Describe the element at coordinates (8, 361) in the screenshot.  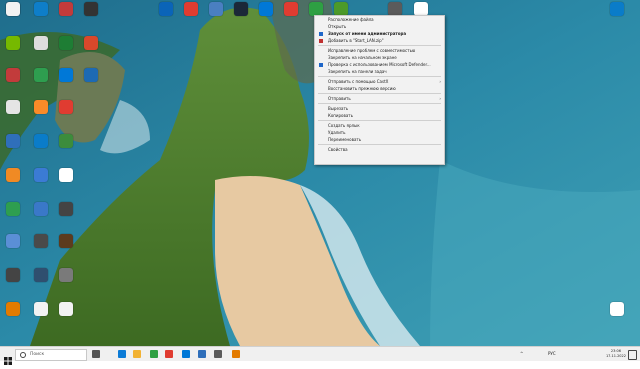
I see `windows-logo-icon` at that location.